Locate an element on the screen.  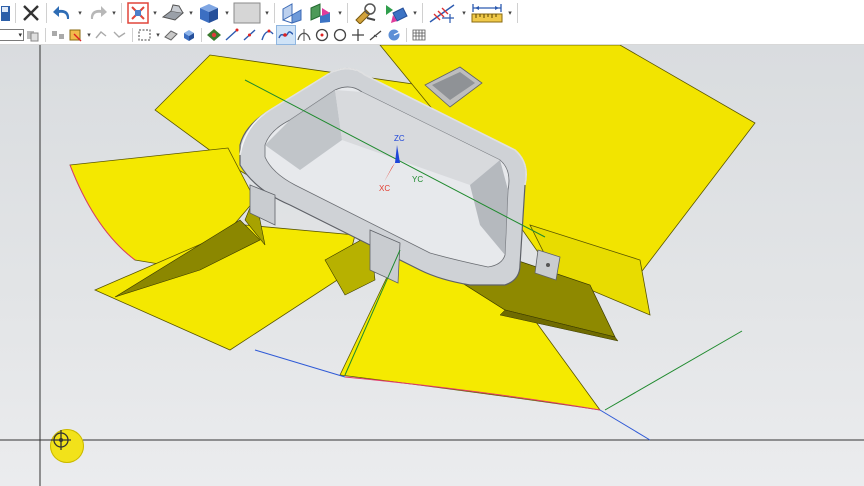
csys-xc-label: XC is located at coordinates (384, 188).